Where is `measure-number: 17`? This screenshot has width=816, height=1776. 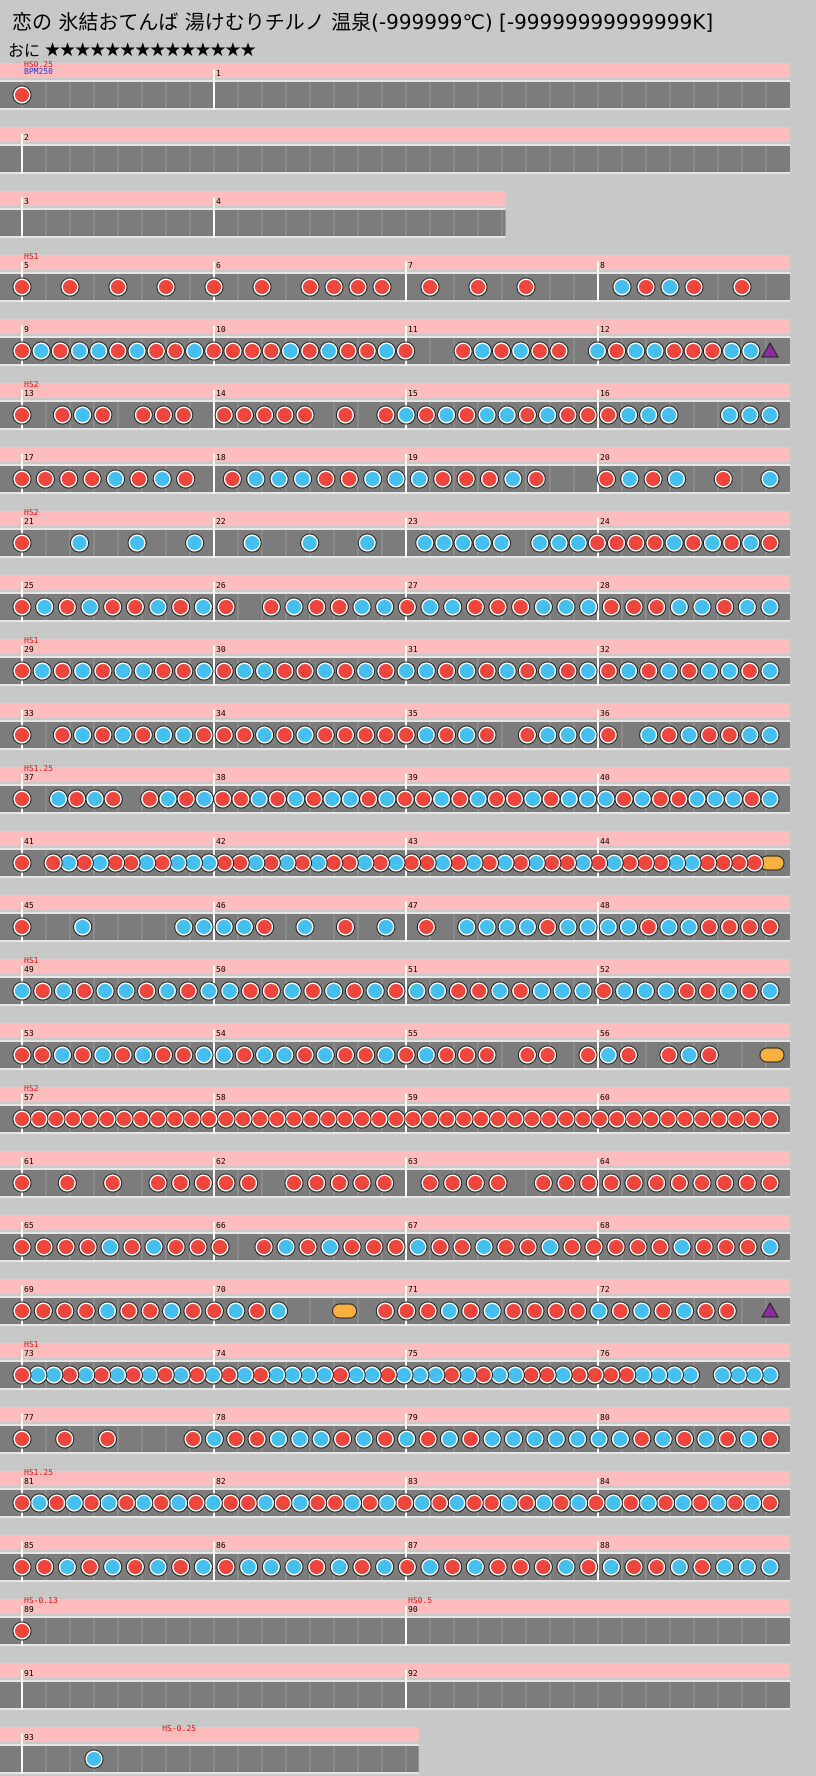
measure-number: 17 is located at coordinates (29, 457).